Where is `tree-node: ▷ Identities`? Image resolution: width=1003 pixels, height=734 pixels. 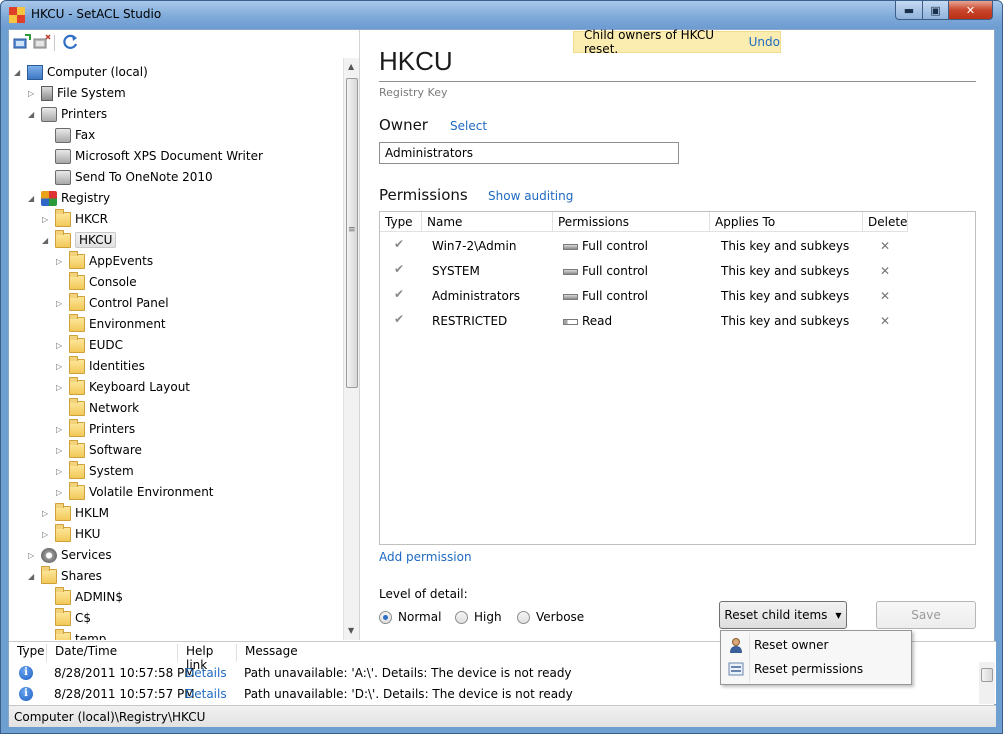 tree-node: ▷ Identities is located at coordinates (100, 365).